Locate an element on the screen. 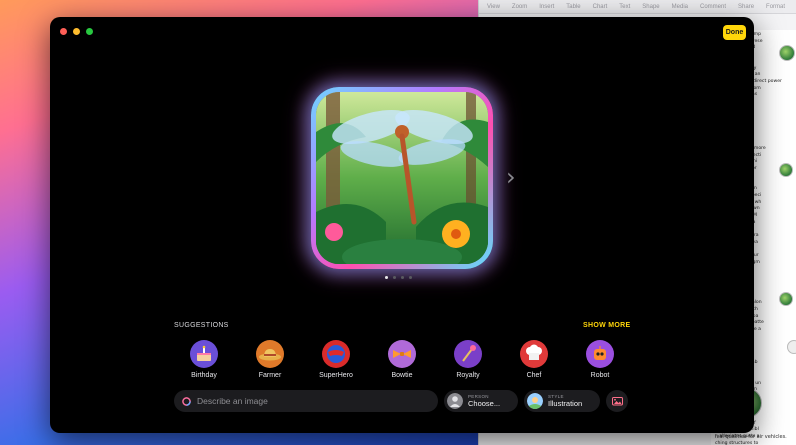 The height and width of the screenshot is (445, 796). sparkle-icon is located at coordinates (186, 401).